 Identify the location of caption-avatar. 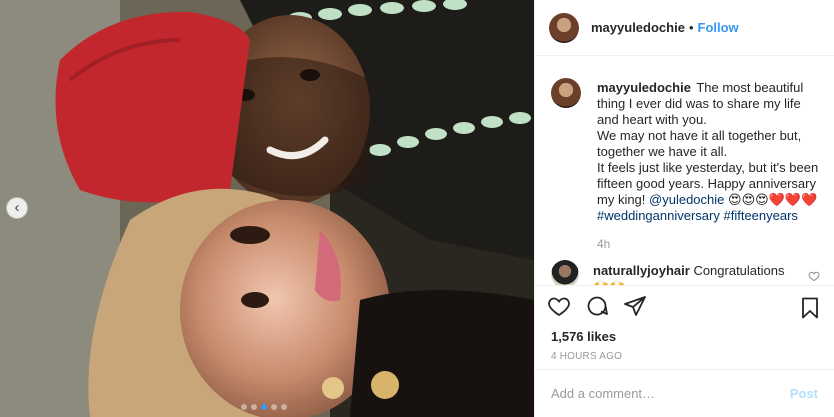
(566, 93).